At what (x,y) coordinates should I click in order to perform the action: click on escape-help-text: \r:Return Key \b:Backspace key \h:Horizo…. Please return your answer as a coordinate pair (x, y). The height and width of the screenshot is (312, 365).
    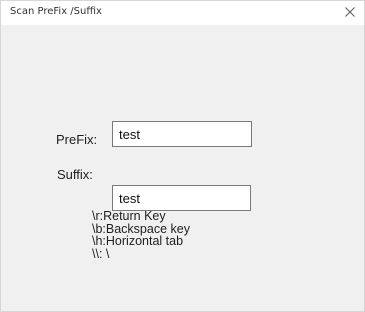
    Looking at the image, I should click on (141, 235).